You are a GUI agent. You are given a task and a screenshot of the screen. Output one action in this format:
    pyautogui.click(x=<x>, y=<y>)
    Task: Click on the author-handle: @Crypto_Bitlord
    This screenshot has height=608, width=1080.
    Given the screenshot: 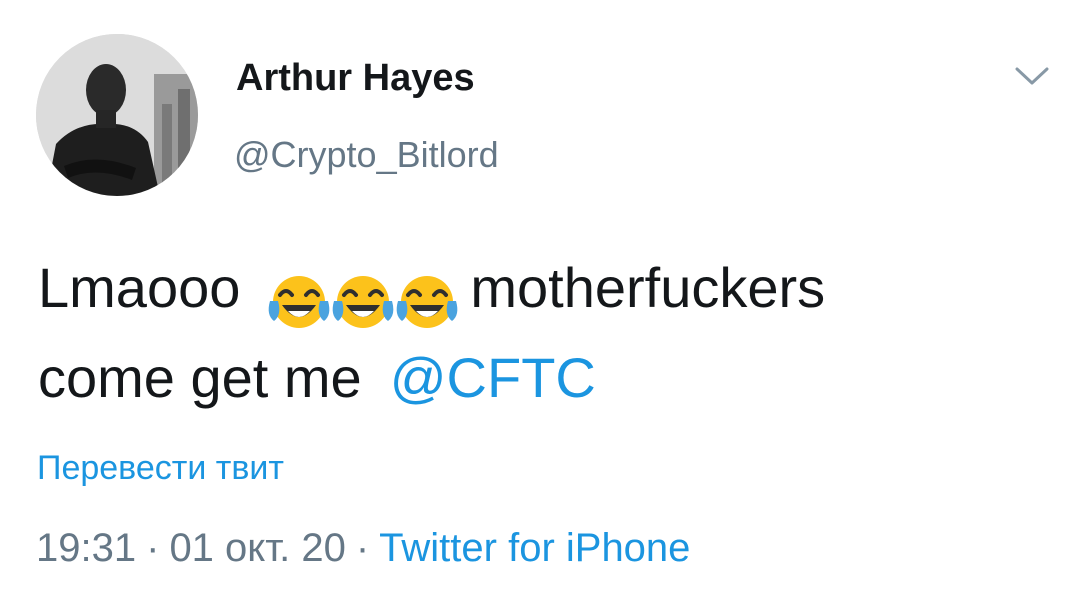 What is the action you would take?
    pyautogui.click(x=366, y=155)
    